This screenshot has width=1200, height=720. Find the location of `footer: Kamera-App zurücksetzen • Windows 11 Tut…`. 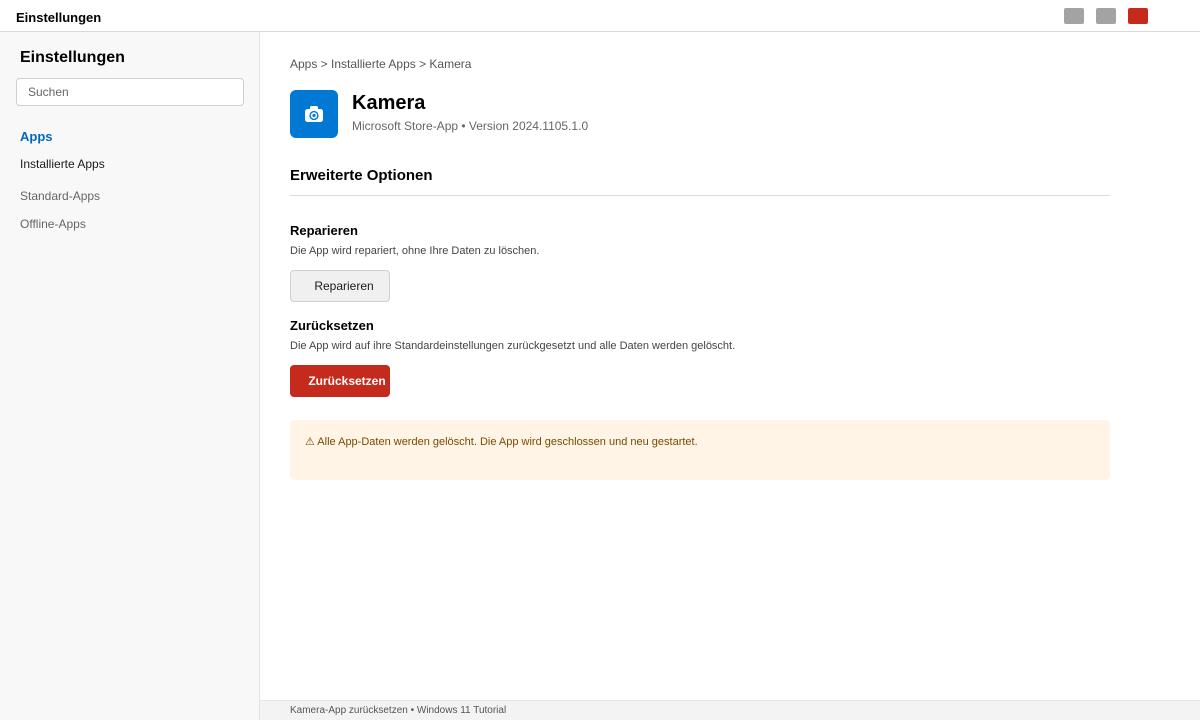

footer: Kamera-App zurücksetzen • Windows 11 Tut… is located at coordinates (730, 710).